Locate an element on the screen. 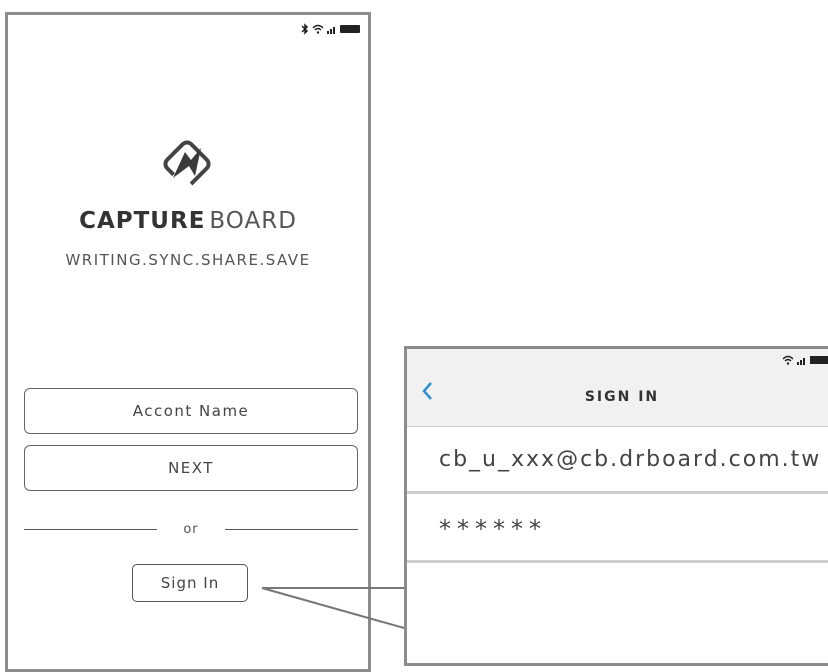 Image resolution: width=828 pixels, height=672 pixels. panel-status-bar is located at coordinates (805, 360).